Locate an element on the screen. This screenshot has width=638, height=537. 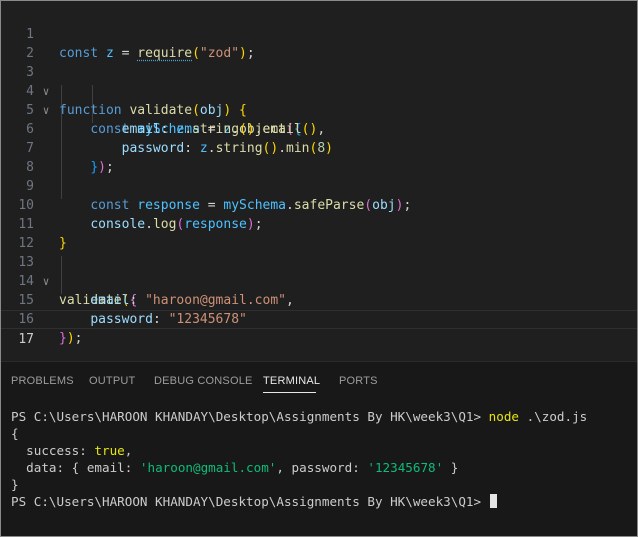
code-line: 5 email: z.string().email(), is located at coordinates (319, 109).